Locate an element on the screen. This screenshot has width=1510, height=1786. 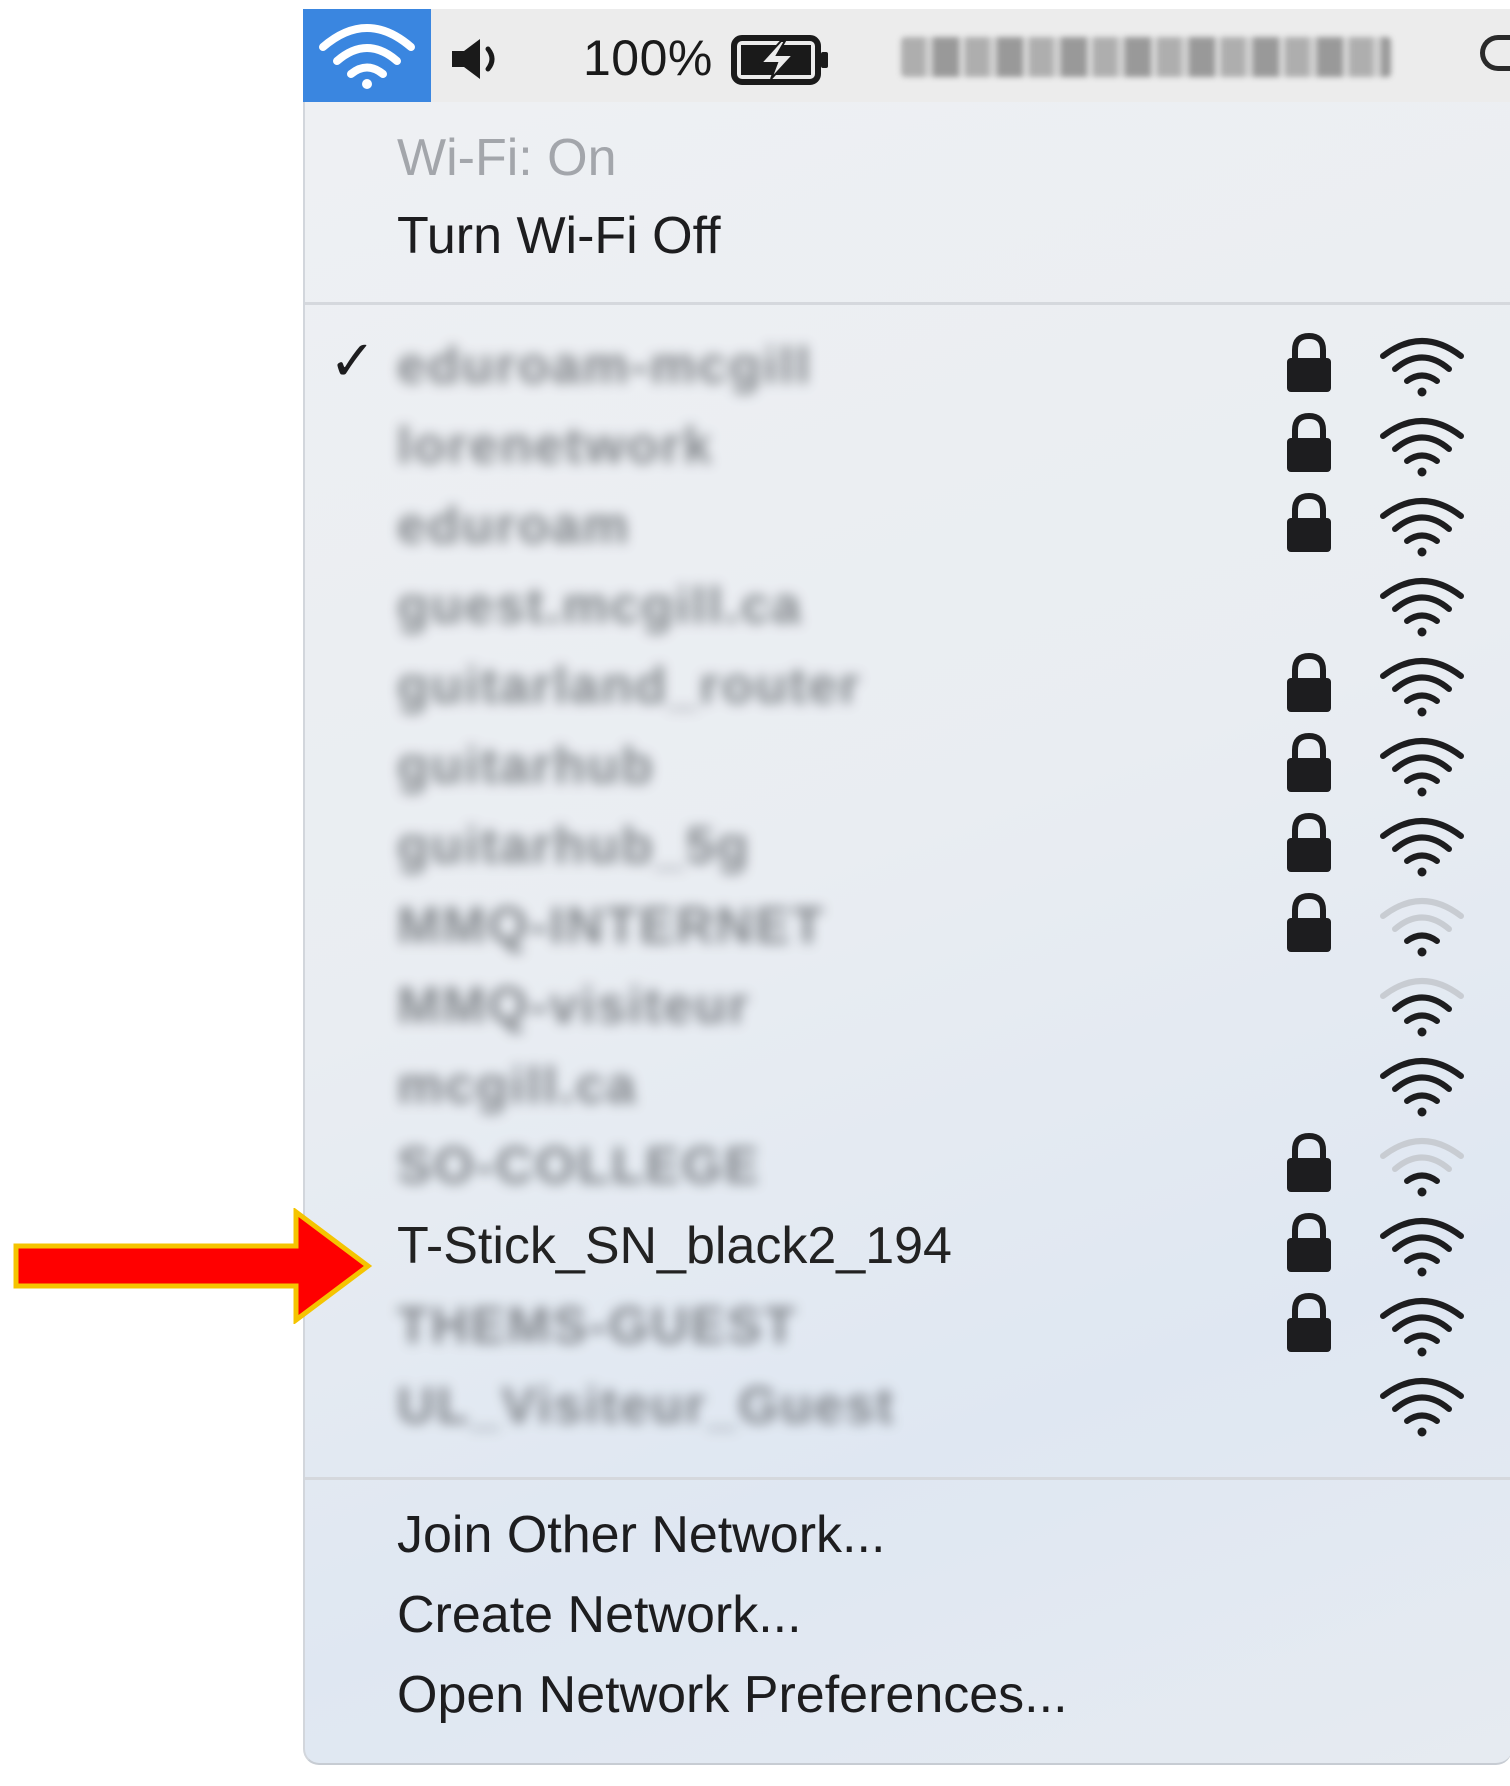
turn-wifi-off-item: Turn Wi-Fi Off is located at coordinates (559, 236).